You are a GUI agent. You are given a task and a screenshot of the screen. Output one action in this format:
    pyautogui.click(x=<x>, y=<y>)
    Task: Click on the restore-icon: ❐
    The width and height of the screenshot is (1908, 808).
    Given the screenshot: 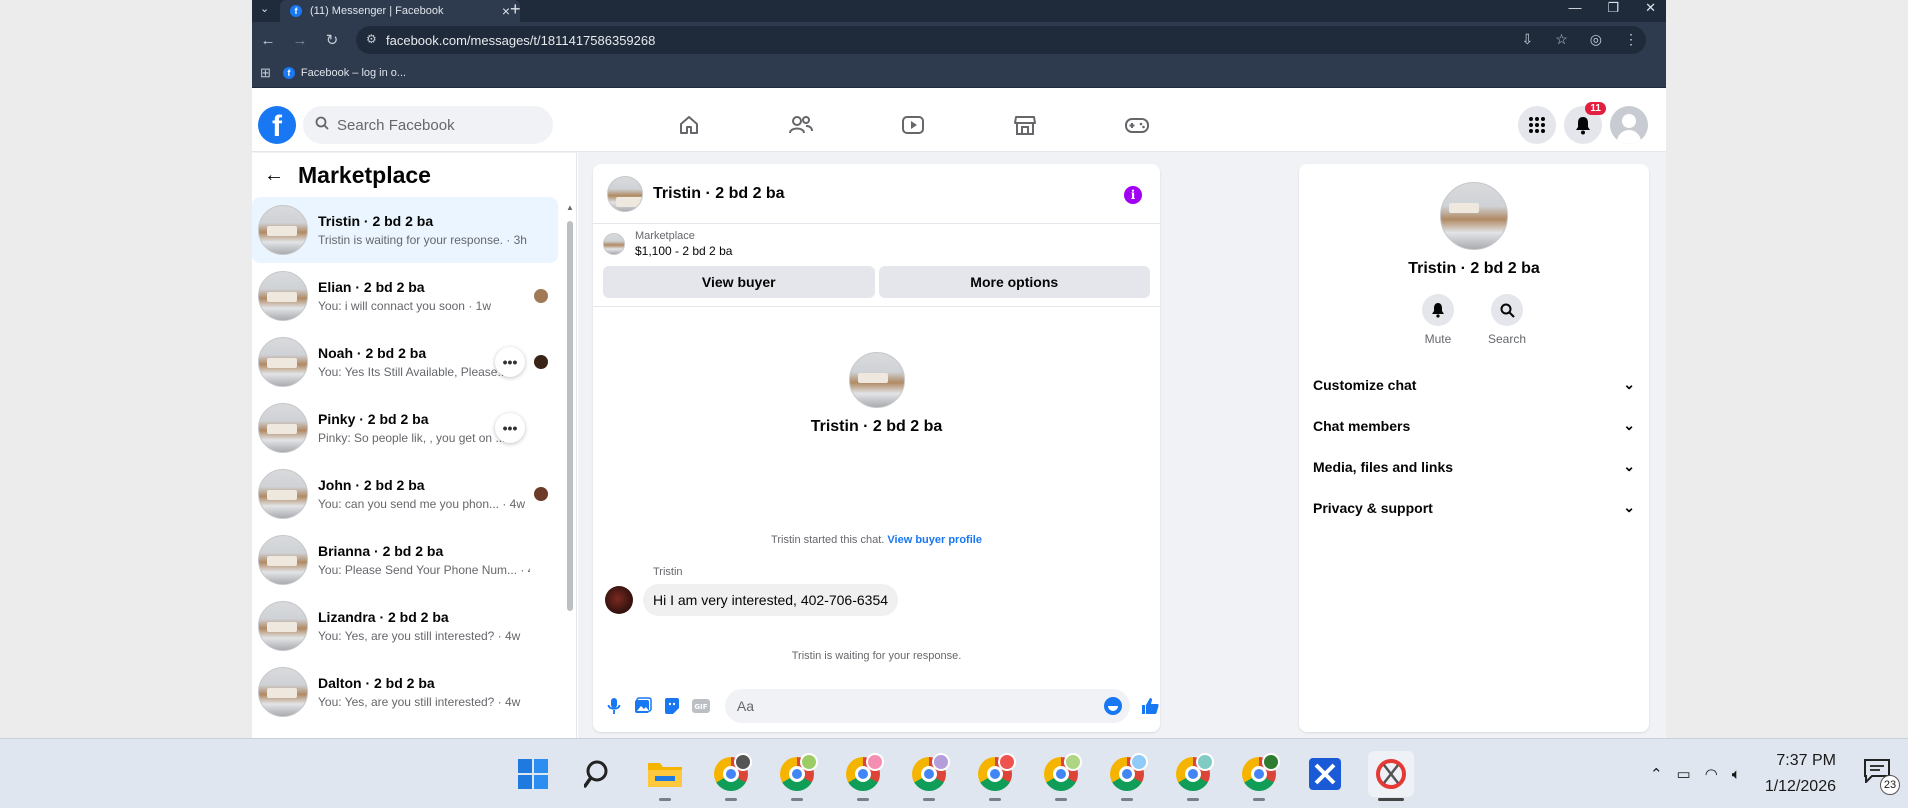 What is the action you would take?
    pyautogui.click(x=1613, y=8)
    